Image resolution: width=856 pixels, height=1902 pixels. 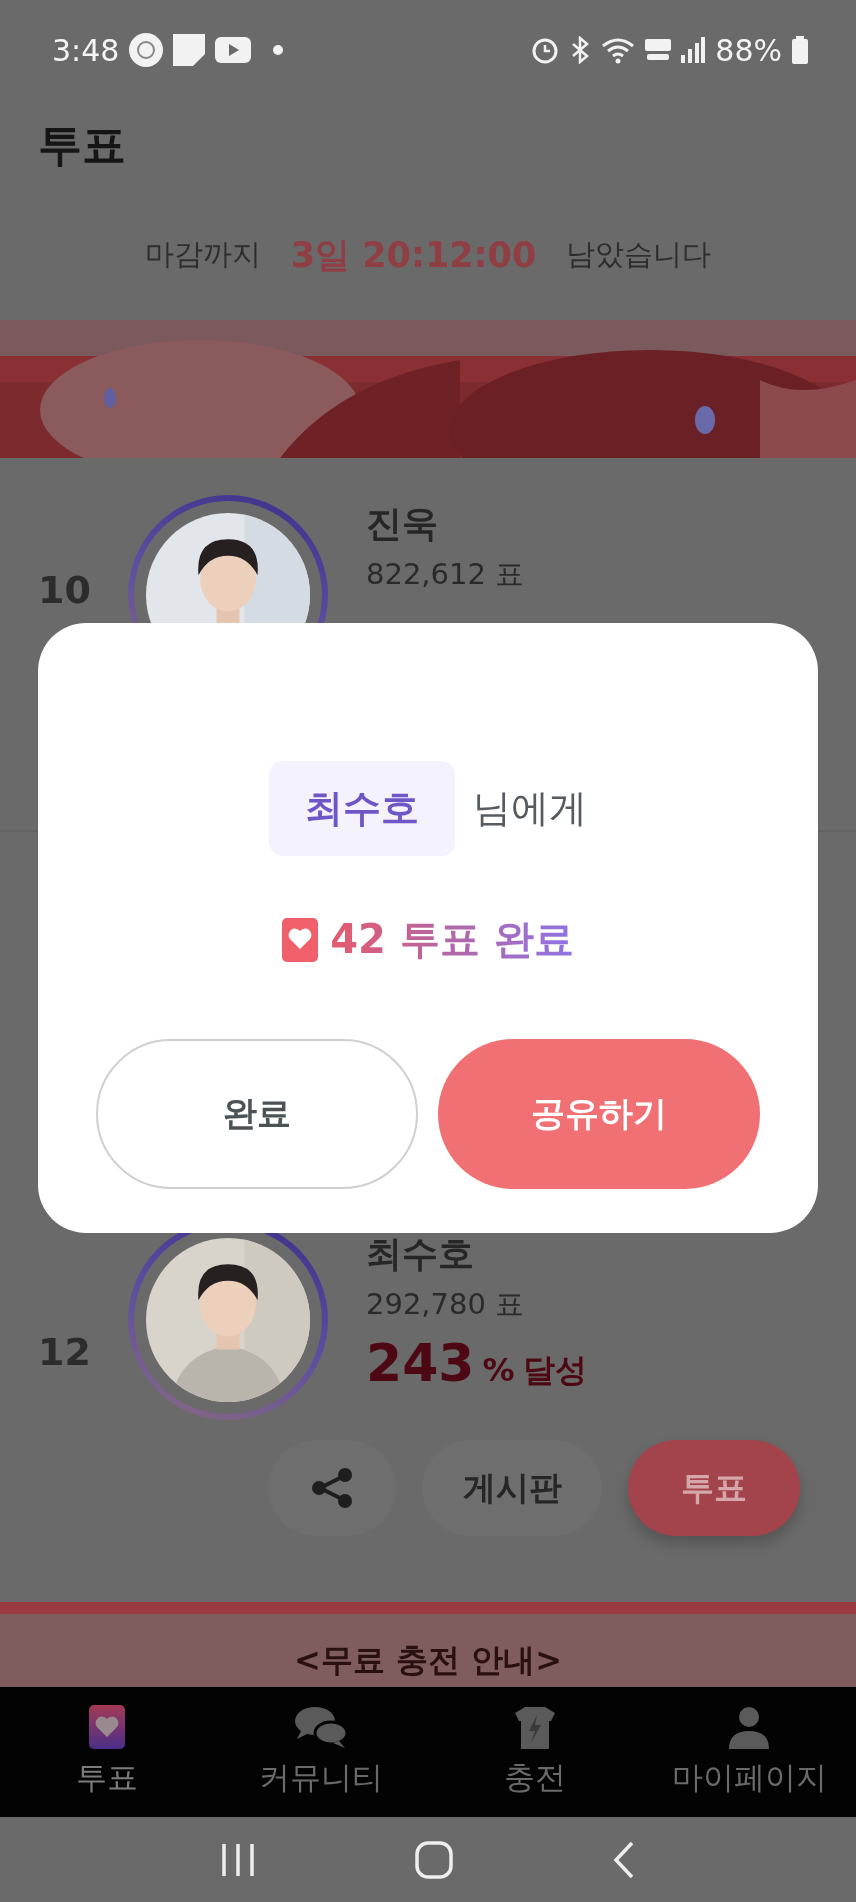 I want to click on share-button: 공유하기, so click(x=599, y=1114).